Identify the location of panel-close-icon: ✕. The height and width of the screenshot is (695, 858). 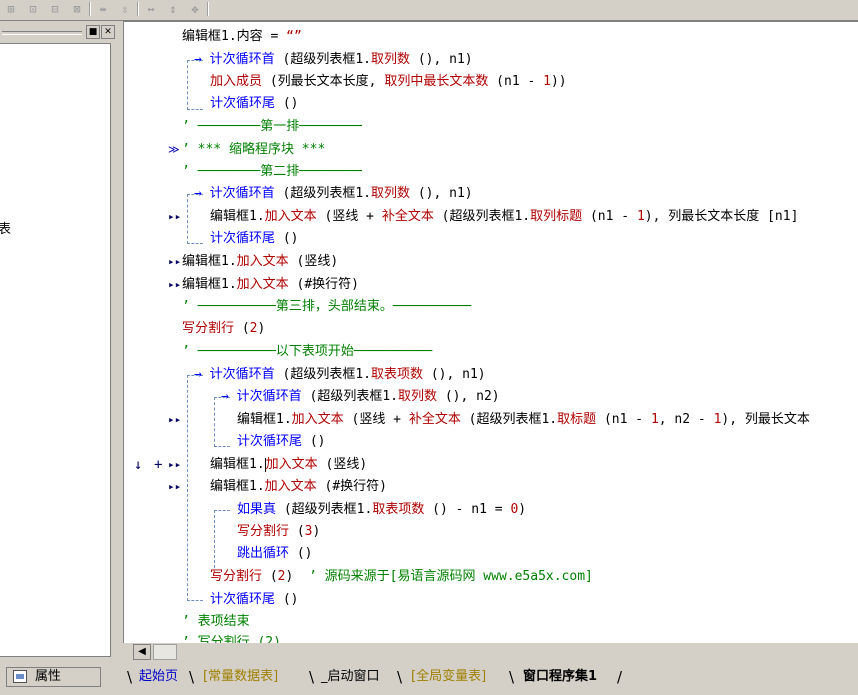
(108, 32).